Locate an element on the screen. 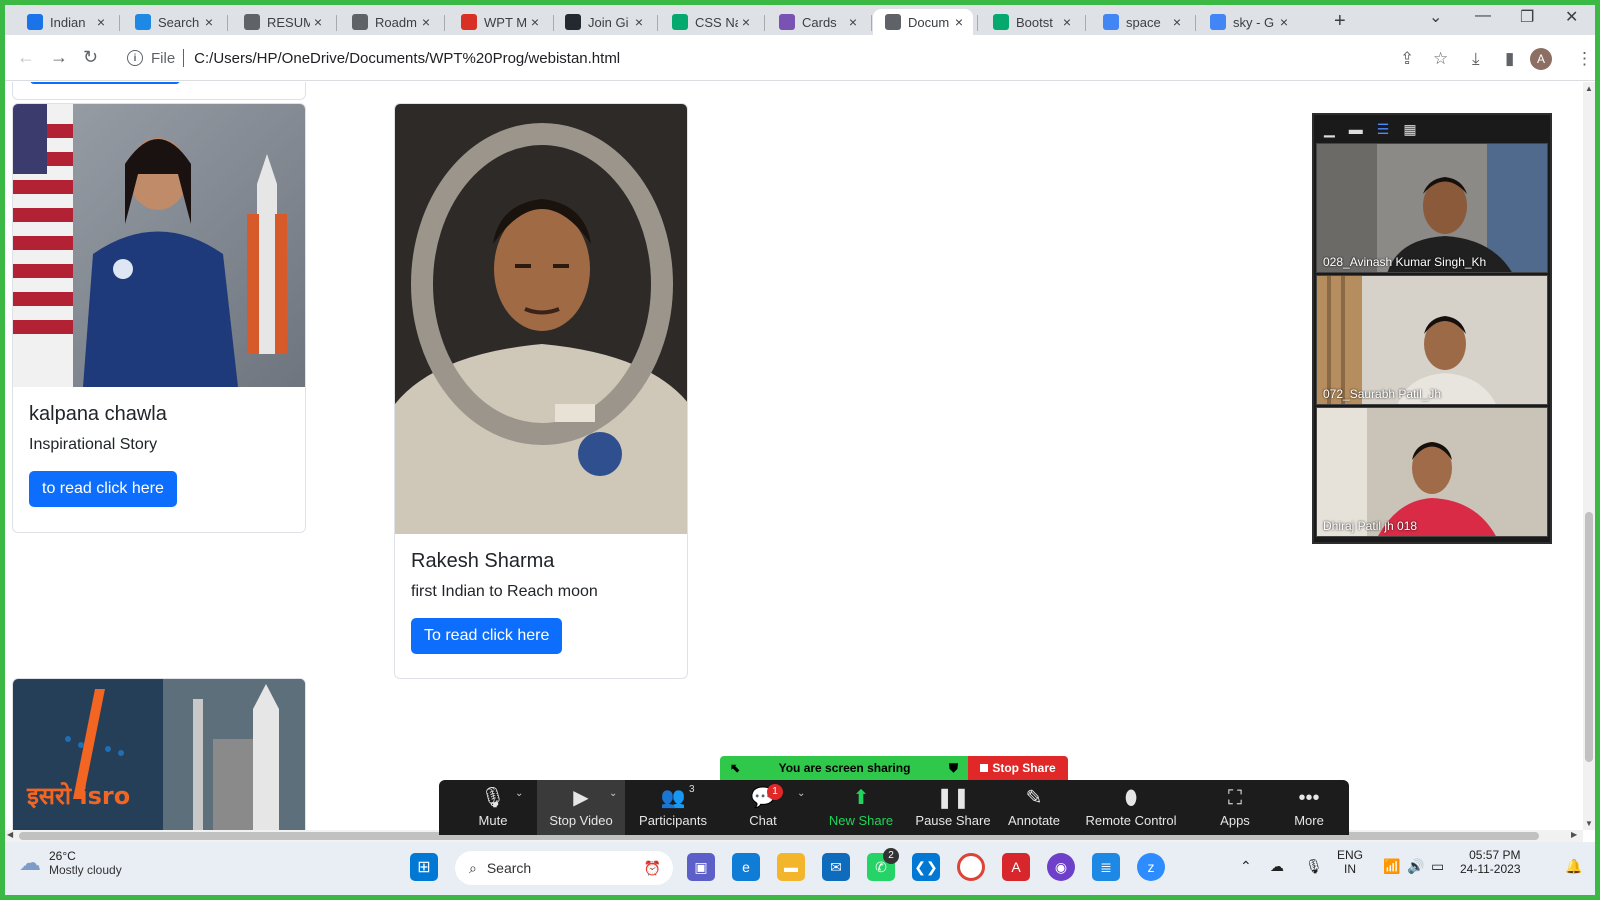 Image resolution: width=1600 pixels, height=900 pixels. browser-tab: Join Gi × is located at coordinates (603, 22).